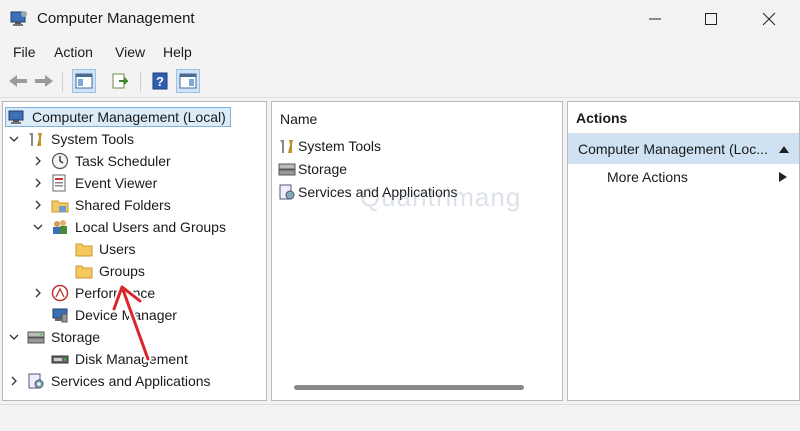 This screenshot has width=800, height=431. Describe the element at coordinates (123, 161) in the screenshot. I see `tree-item-label: Task Scheduler` at that location.